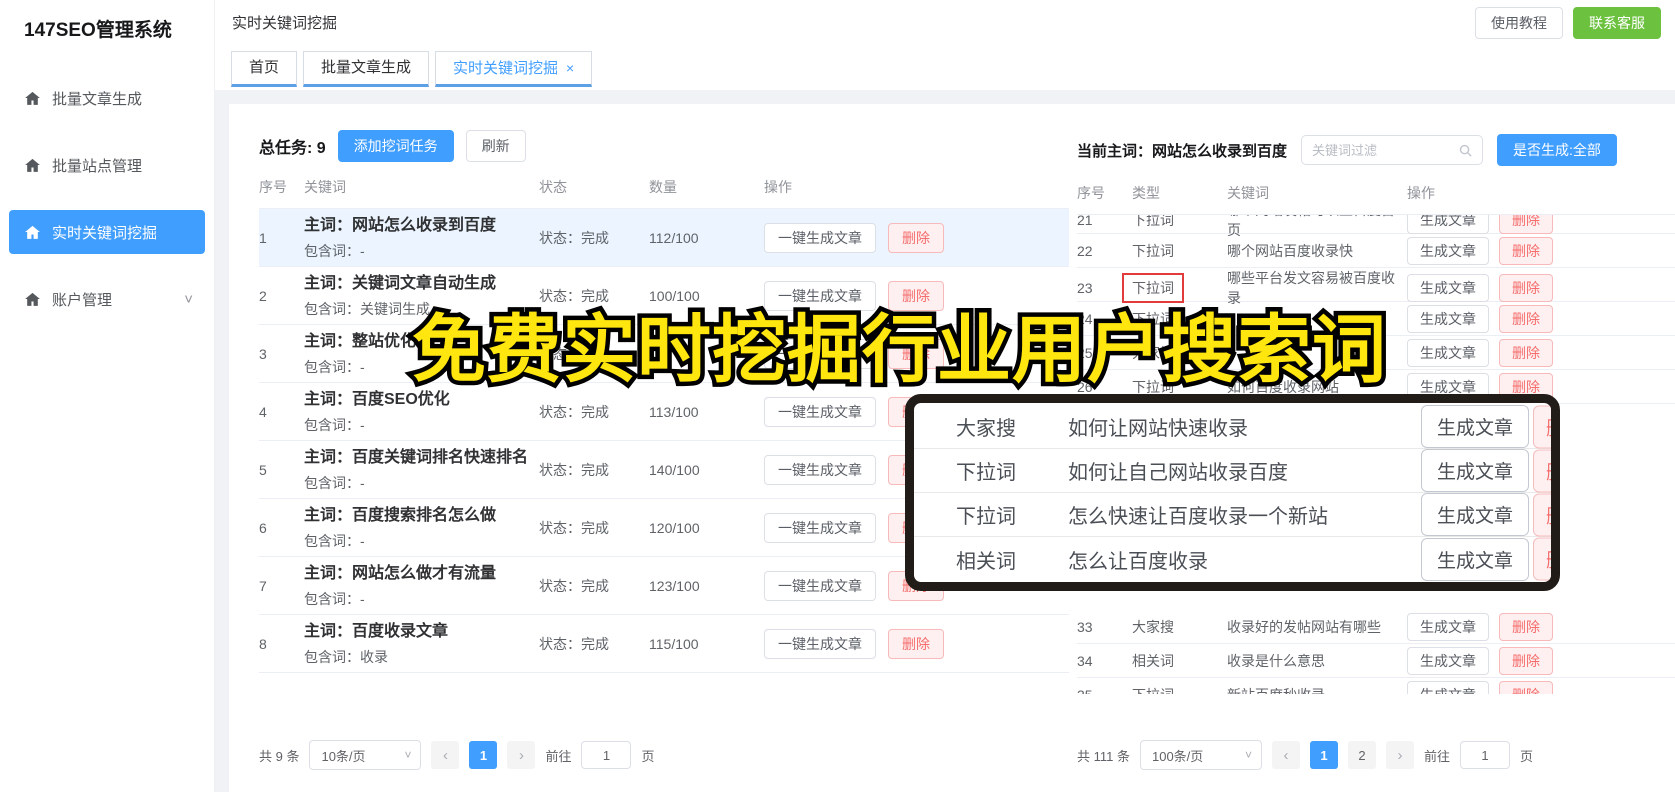 This screenshot has width=1675, height=792. What do you see at coordinates (416, 457) in the screenshot?
I see `task-keyword: 主词：百度关键词排名快速排名` at bounding box center [416, 457].